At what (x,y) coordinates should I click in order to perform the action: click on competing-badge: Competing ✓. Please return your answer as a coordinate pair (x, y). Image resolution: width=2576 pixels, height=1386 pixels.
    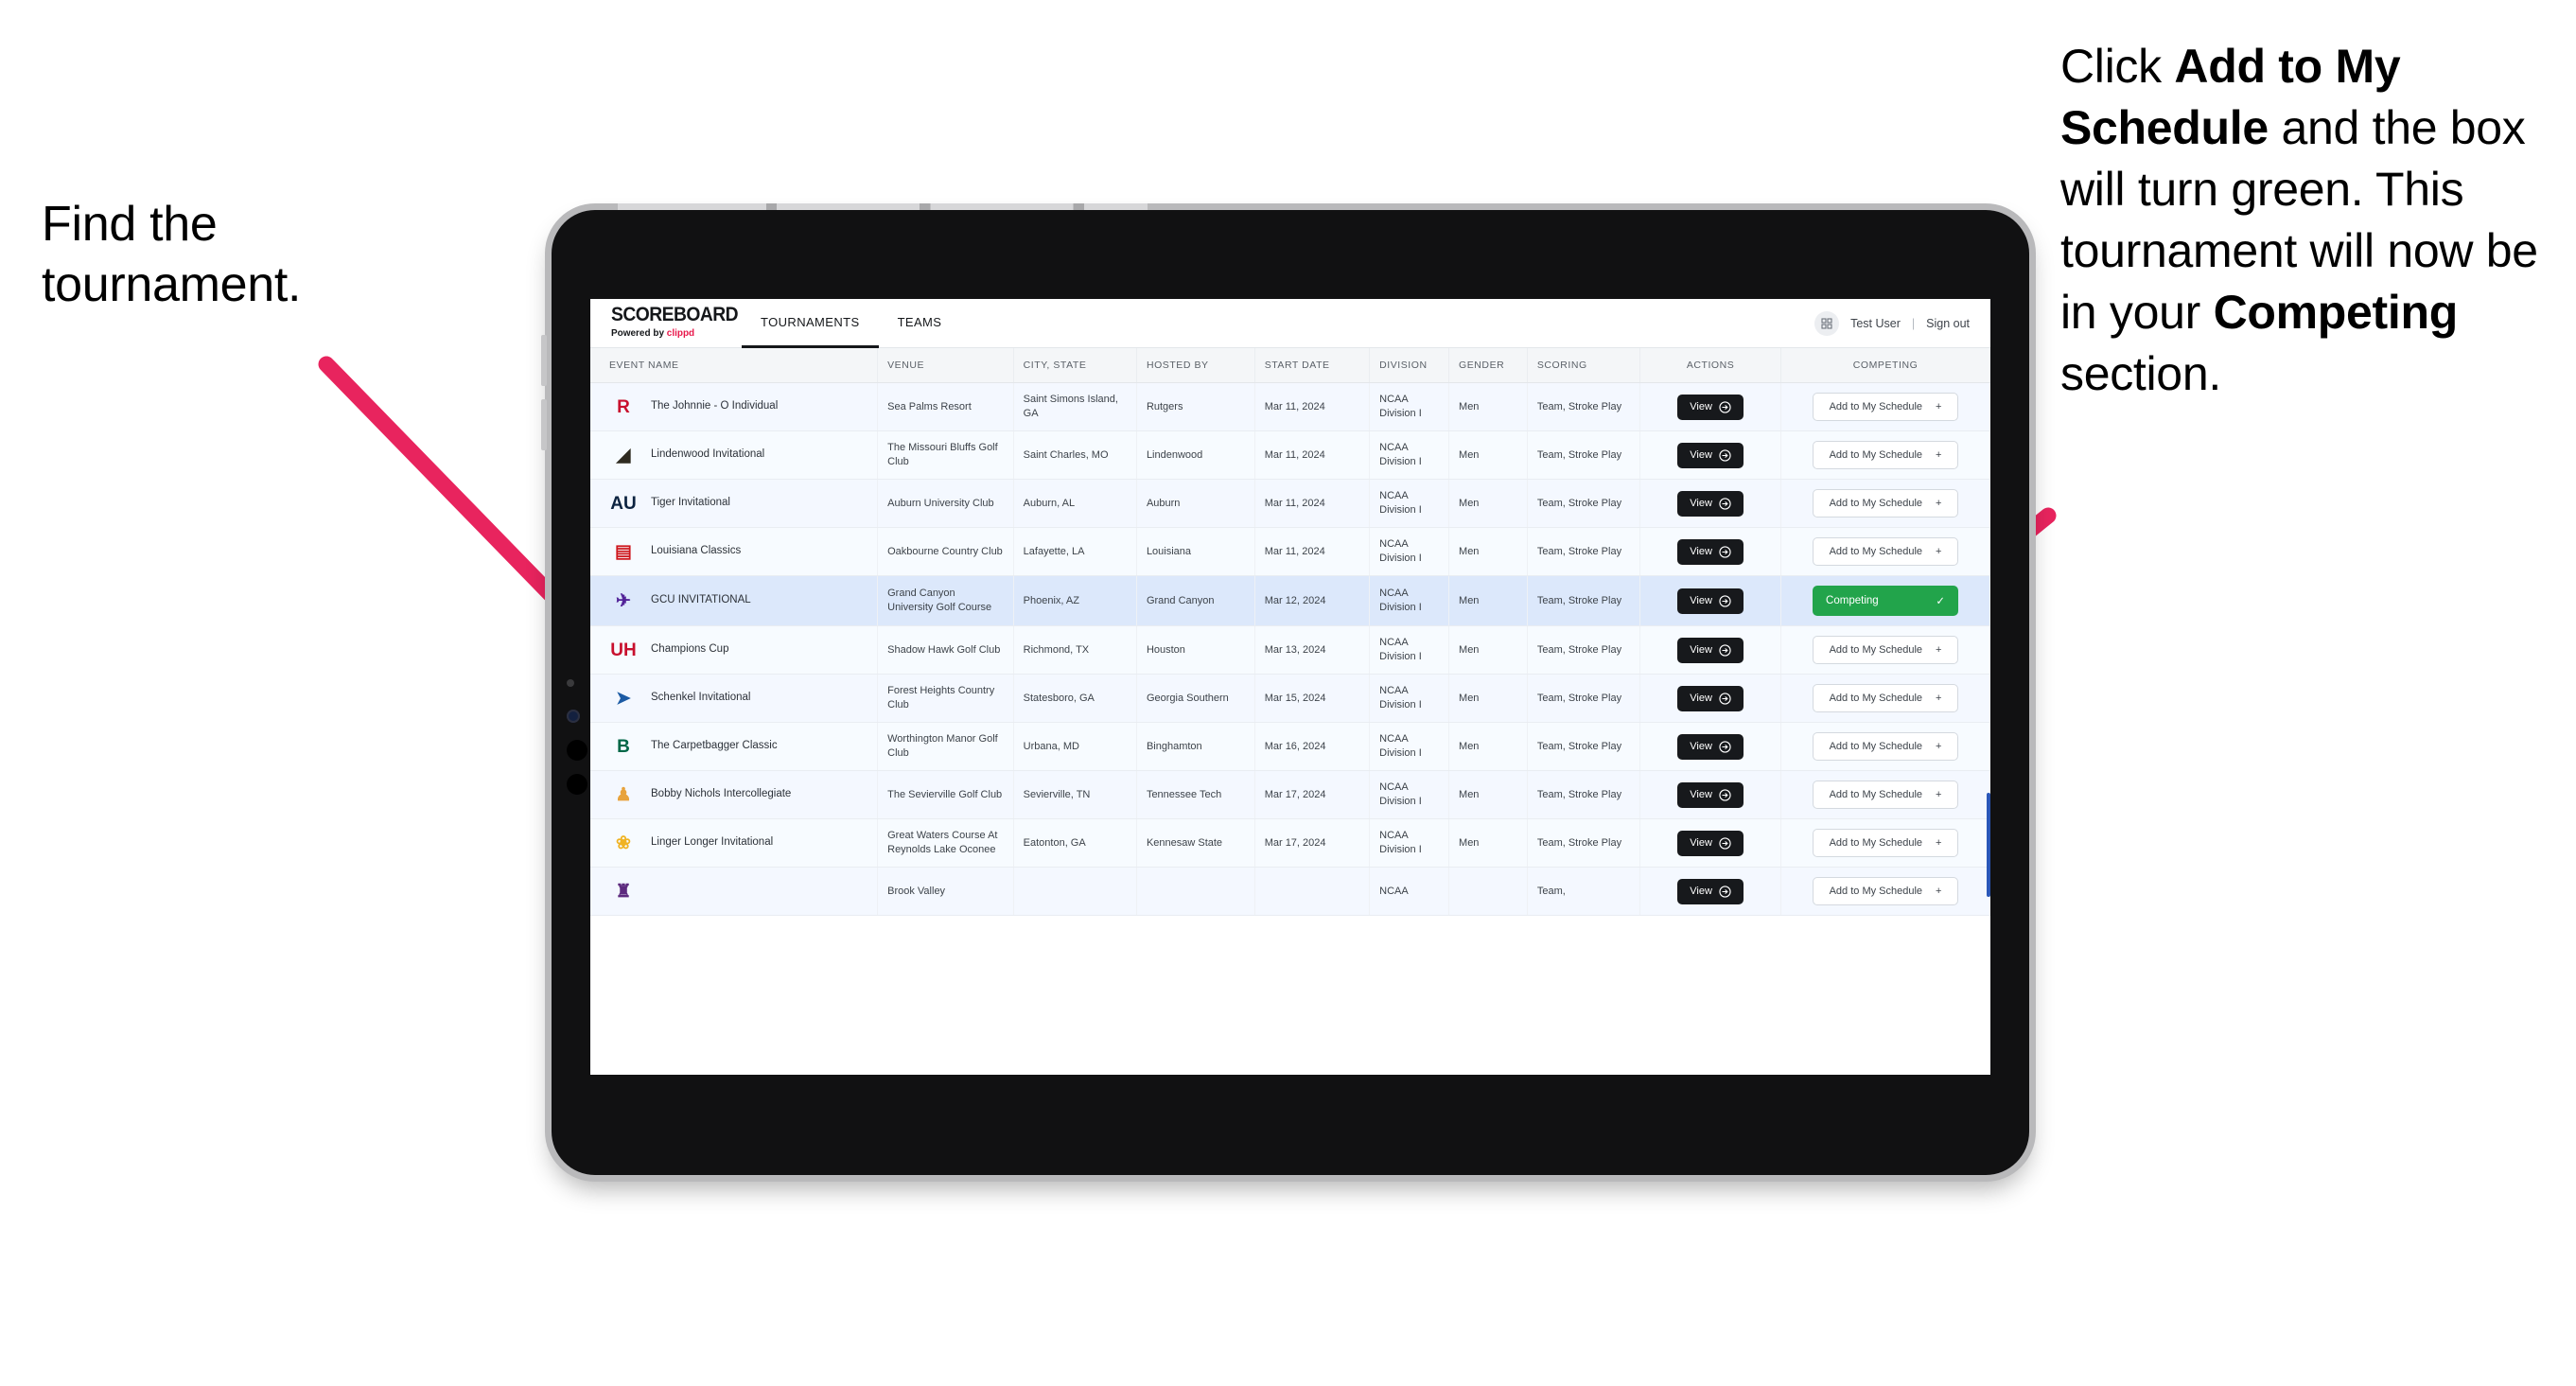
    Looking at the image, I should click on (1886, 601).